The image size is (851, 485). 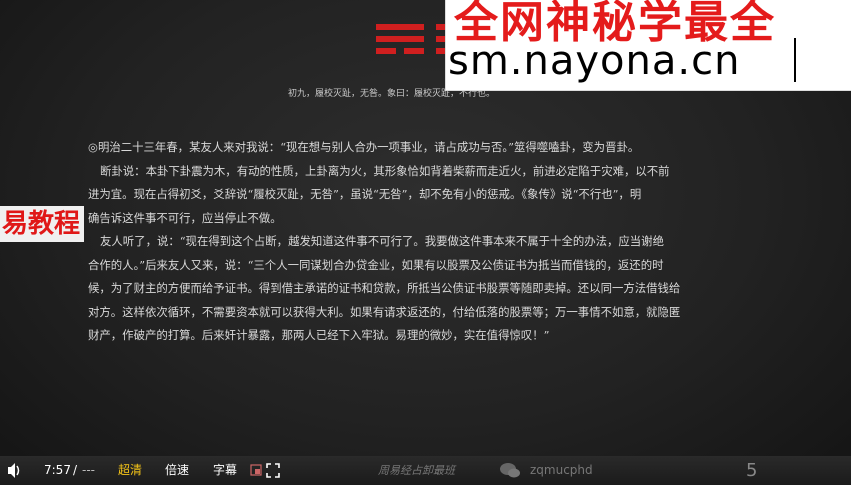 What do you see at coordinates (57, 470) in the screenshot?
I see `current-time: 7:57` at bounding box center [57, 470].